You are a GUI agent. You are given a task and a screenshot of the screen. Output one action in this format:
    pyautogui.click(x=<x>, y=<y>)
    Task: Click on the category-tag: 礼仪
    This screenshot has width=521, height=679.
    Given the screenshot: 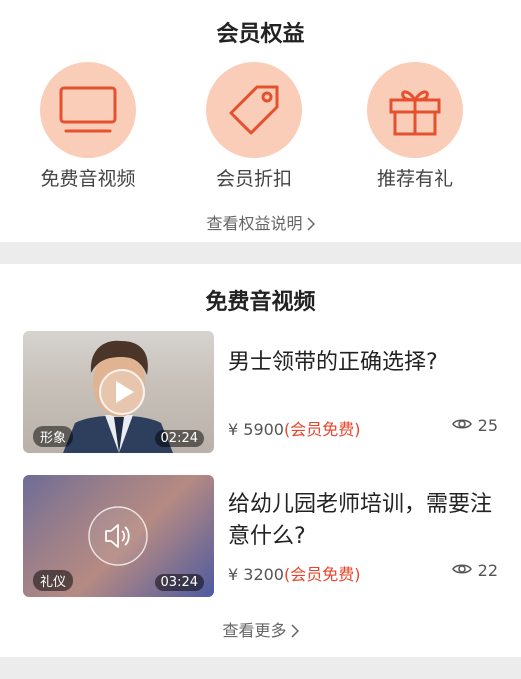 What is the action you would take?
    pyautogui.click(x=53, y=580)
    